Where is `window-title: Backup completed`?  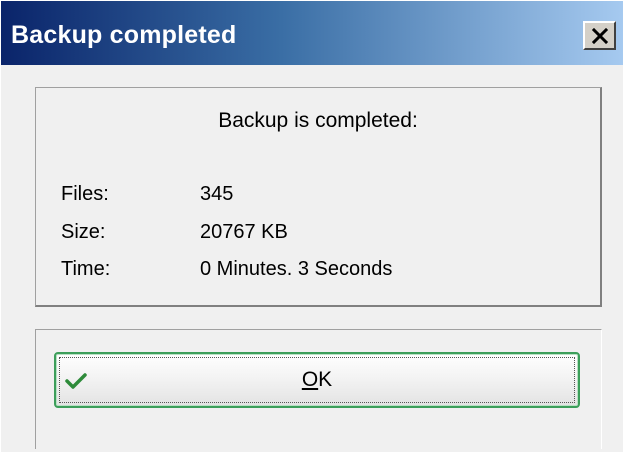
window-title: Backup completed is located at coordinates (124, 35).